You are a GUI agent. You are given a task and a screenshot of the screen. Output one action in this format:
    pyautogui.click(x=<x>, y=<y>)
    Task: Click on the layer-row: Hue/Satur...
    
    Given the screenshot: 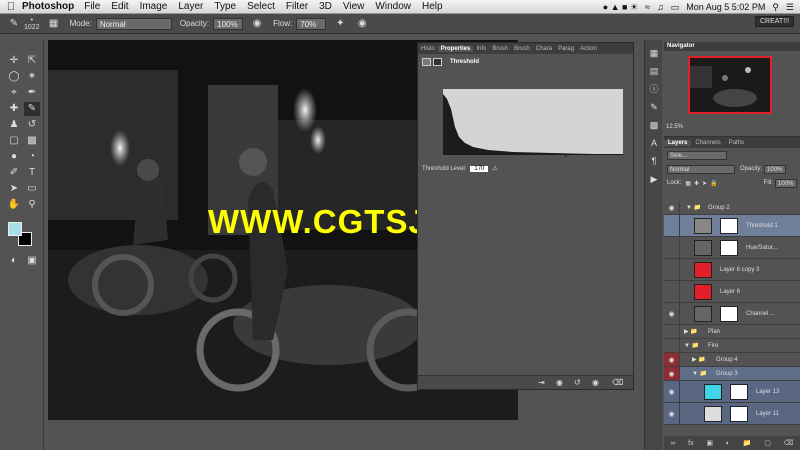 What is the action you would take?
    pyautogui.click(x=732, y=248)
    